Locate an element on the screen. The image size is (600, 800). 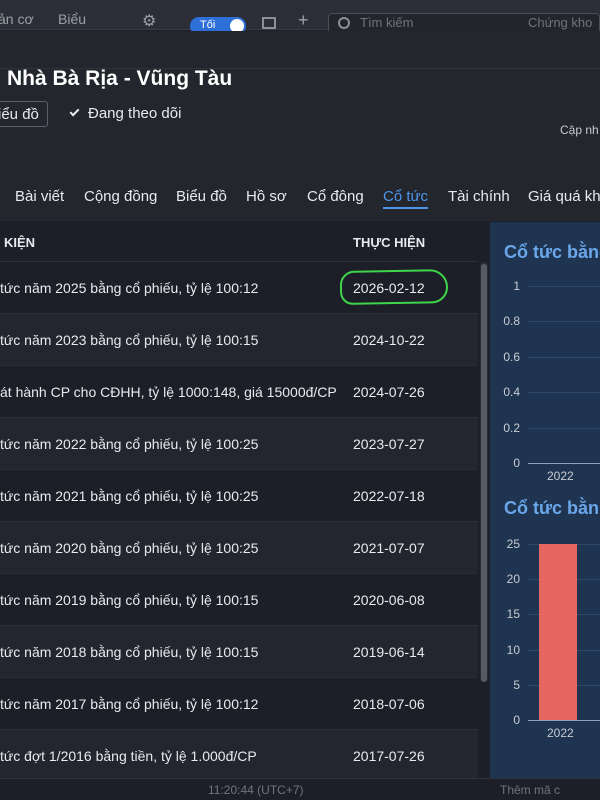
settings-icon: ⚙ is located at coordinates (149, 21).